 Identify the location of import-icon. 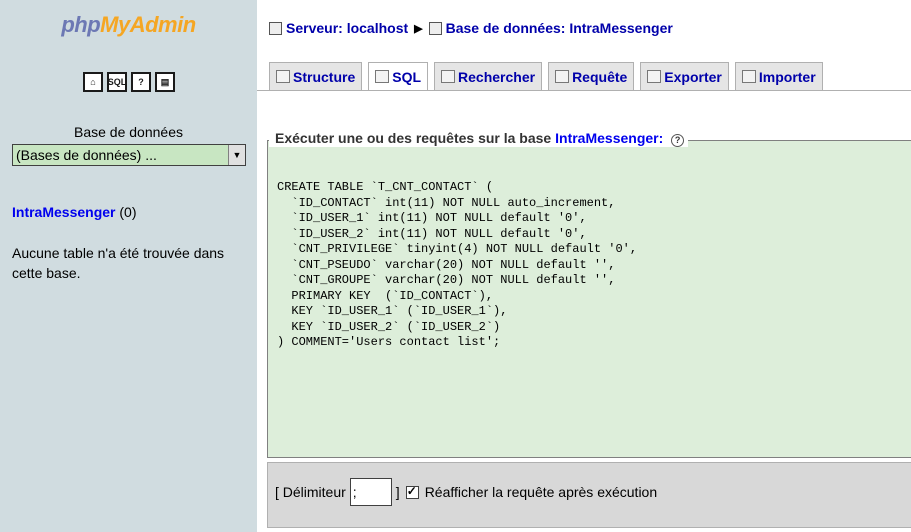
(748, 76).